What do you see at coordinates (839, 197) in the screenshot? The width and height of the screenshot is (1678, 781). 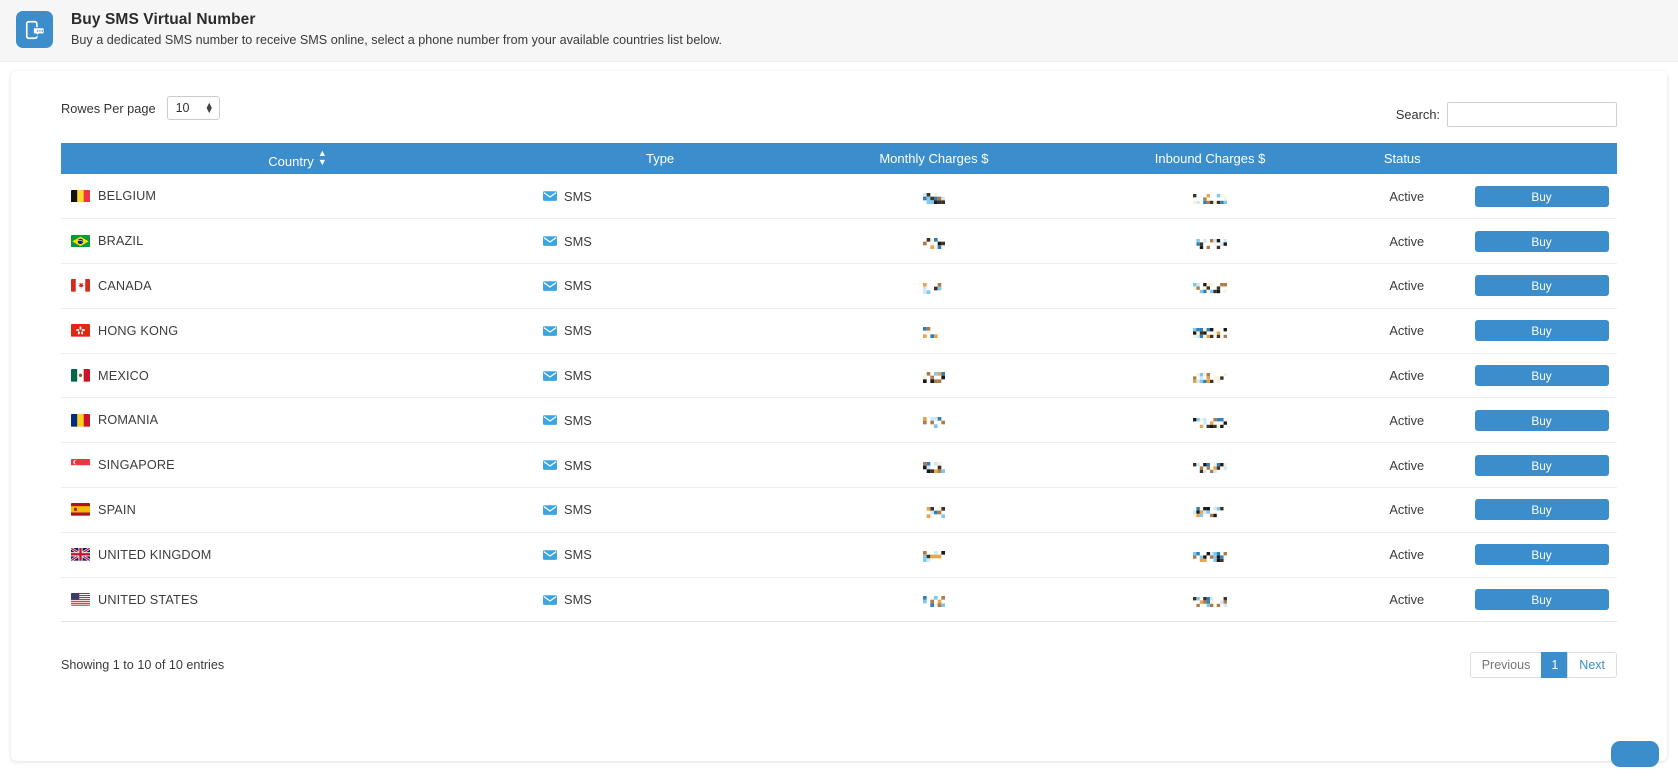 I see `table-row: BELGIUM SMS Active Buy` at bounding box center [839, 197].